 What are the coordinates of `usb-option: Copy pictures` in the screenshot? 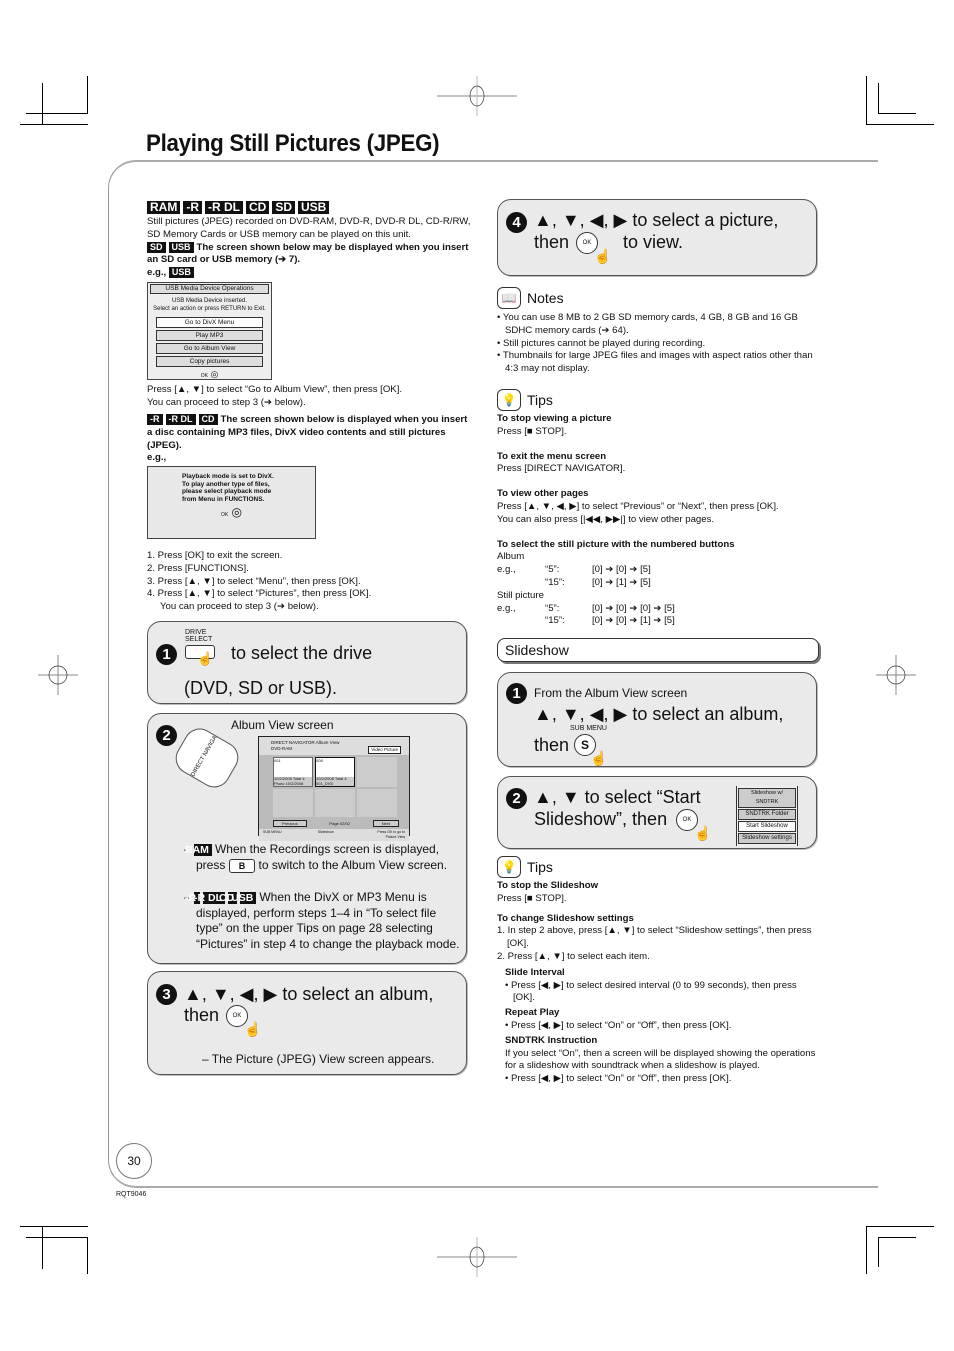 It's located at (209, 361).